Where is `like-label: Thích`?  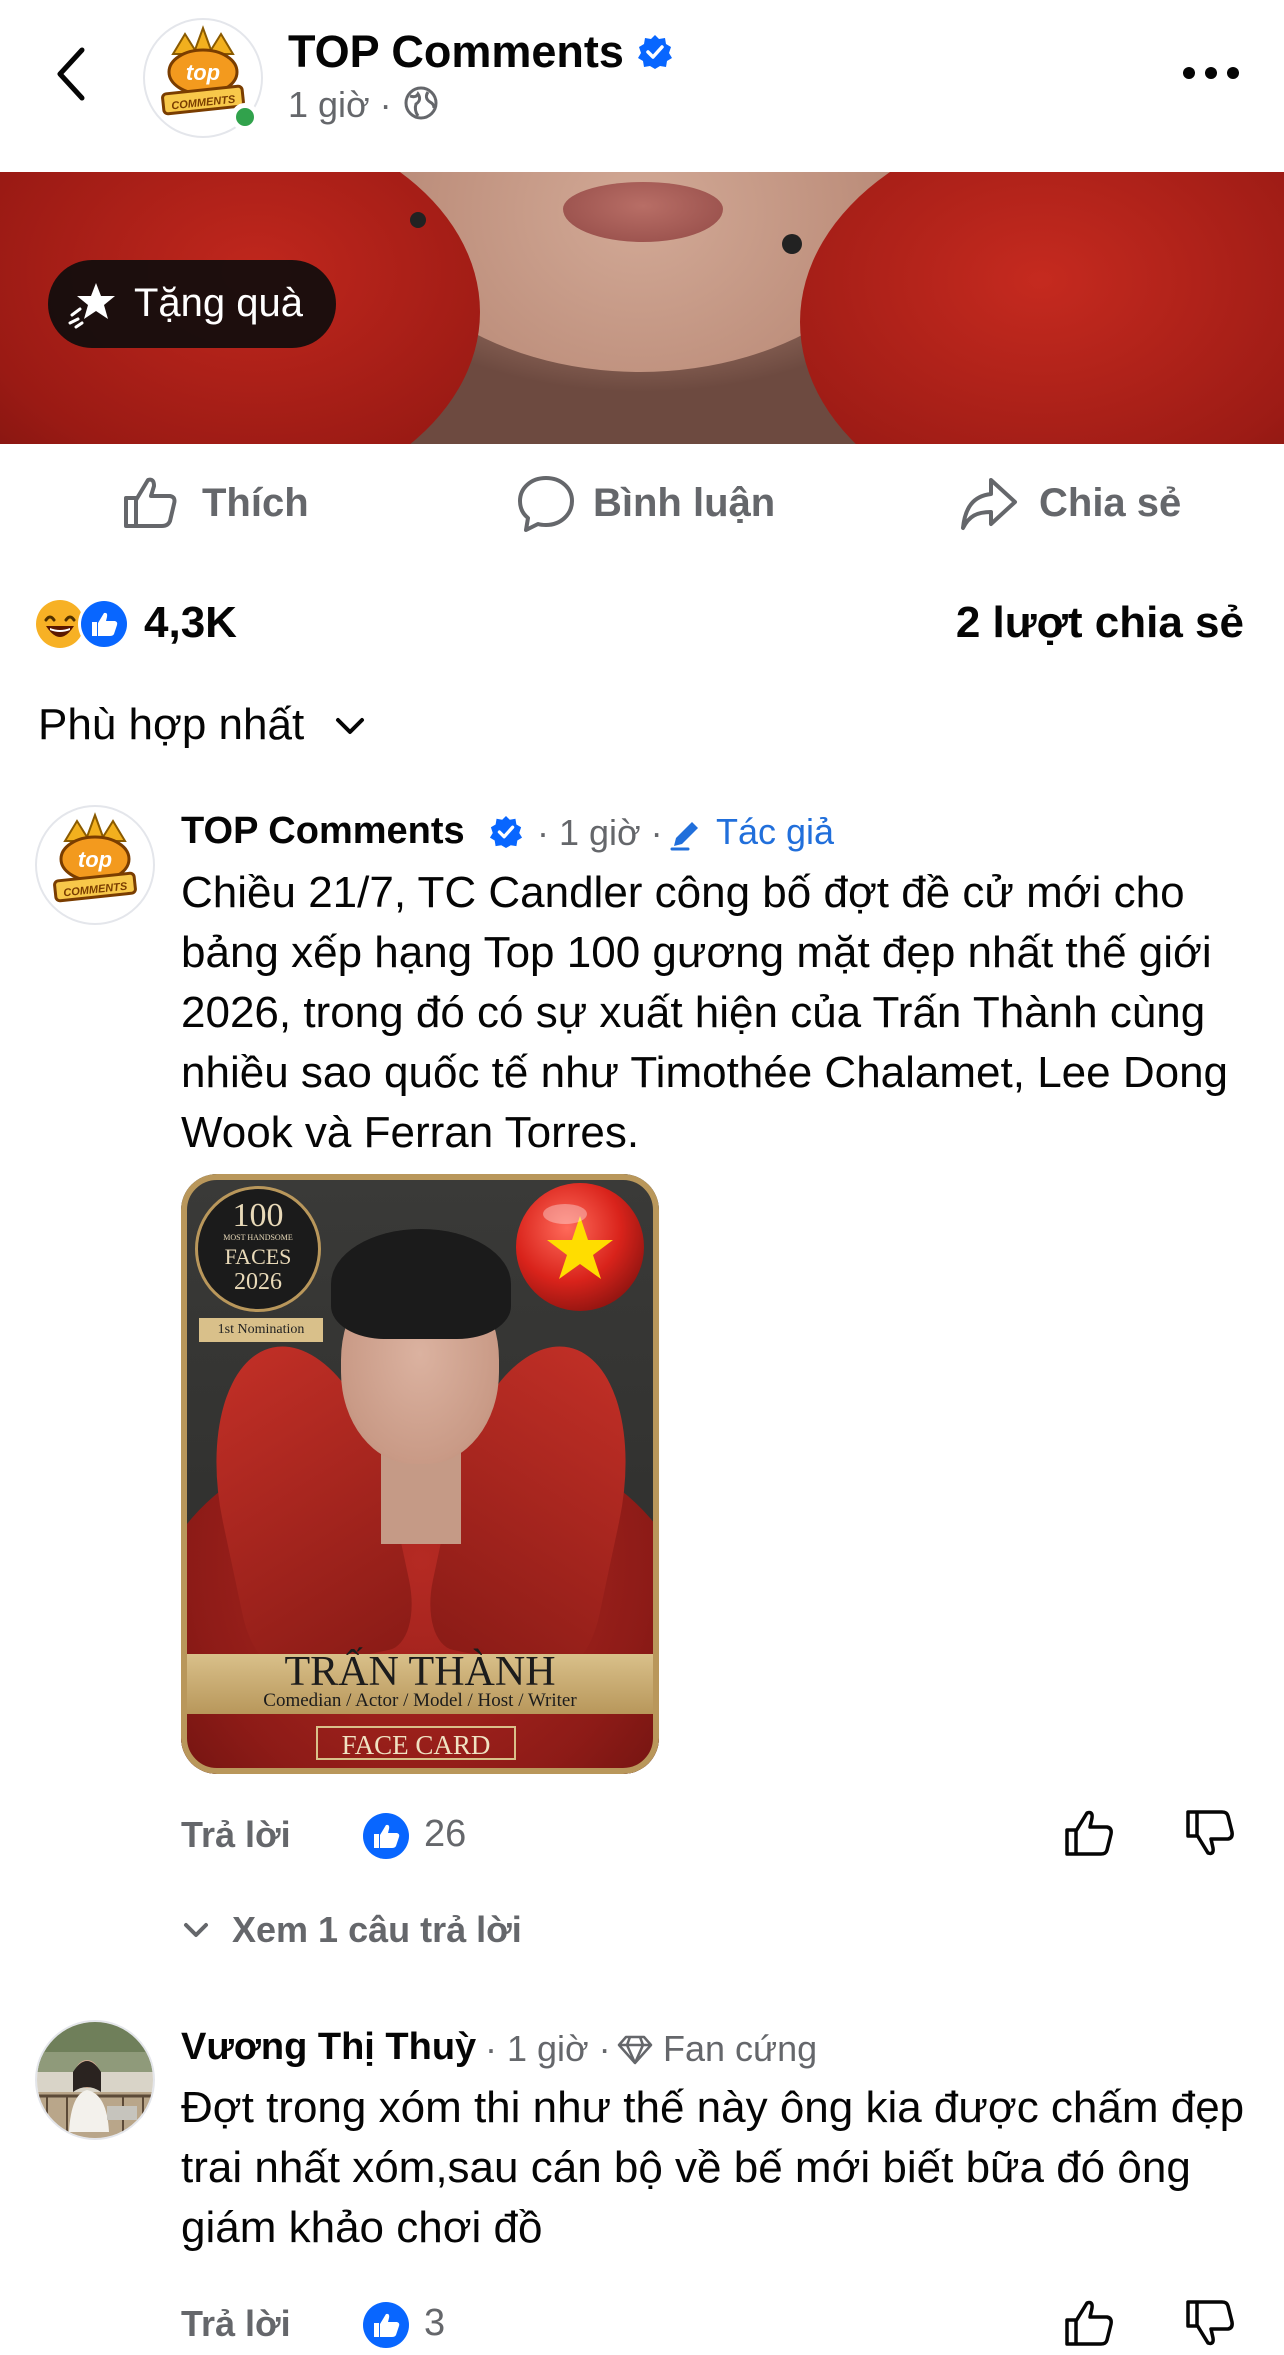 like-label: Thích is located at coordinates (255, 503).